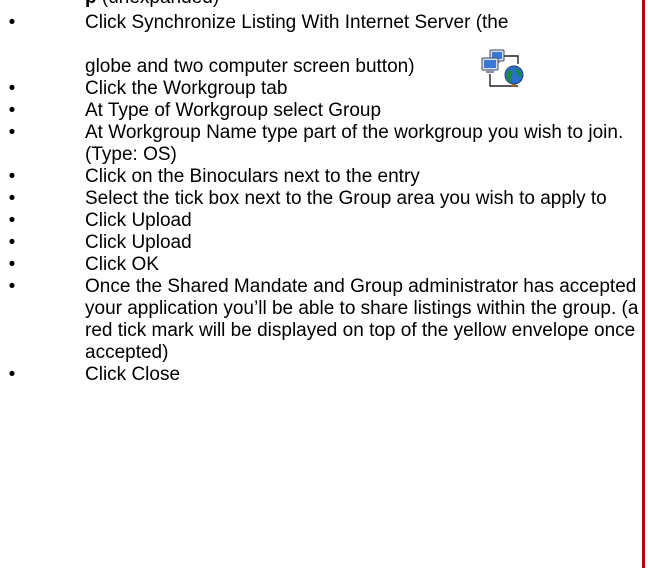 The image size is (649, 568). Describe the element at coordinates (233, 110) in the screenshot. I see `step-text: At Type of Workgroup select Group` at that location.